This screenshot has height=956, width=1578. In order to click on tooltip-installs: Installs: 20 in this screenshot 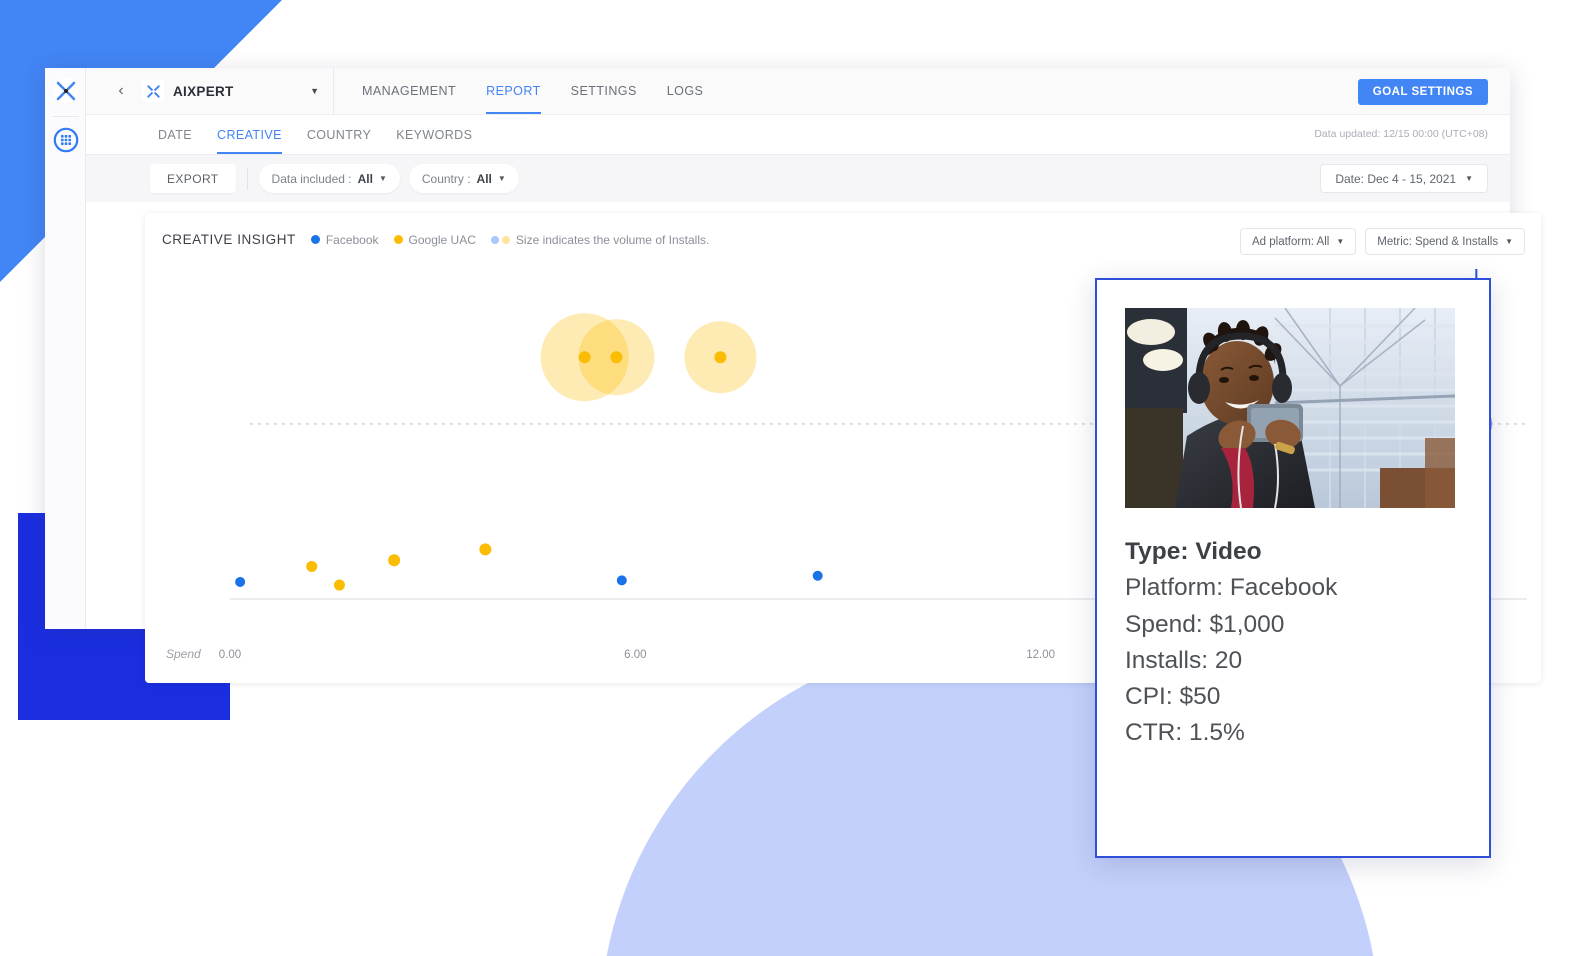, I will do `click(1184, 660)`.